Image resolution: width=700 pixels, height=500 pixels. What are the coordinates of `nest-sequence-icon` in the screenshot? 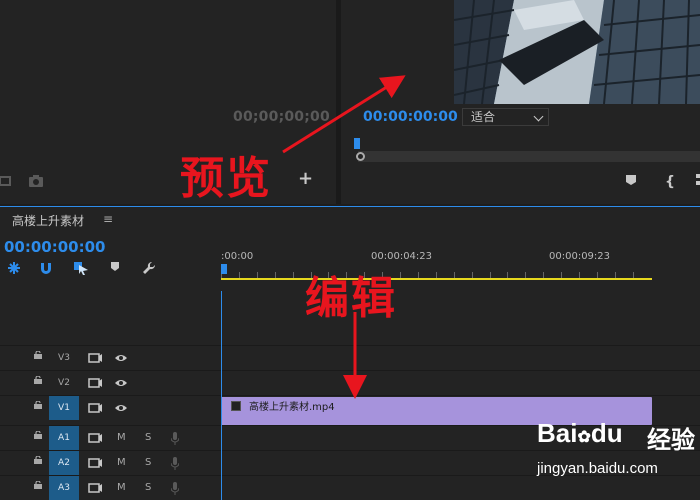 It's located at (14, 268).